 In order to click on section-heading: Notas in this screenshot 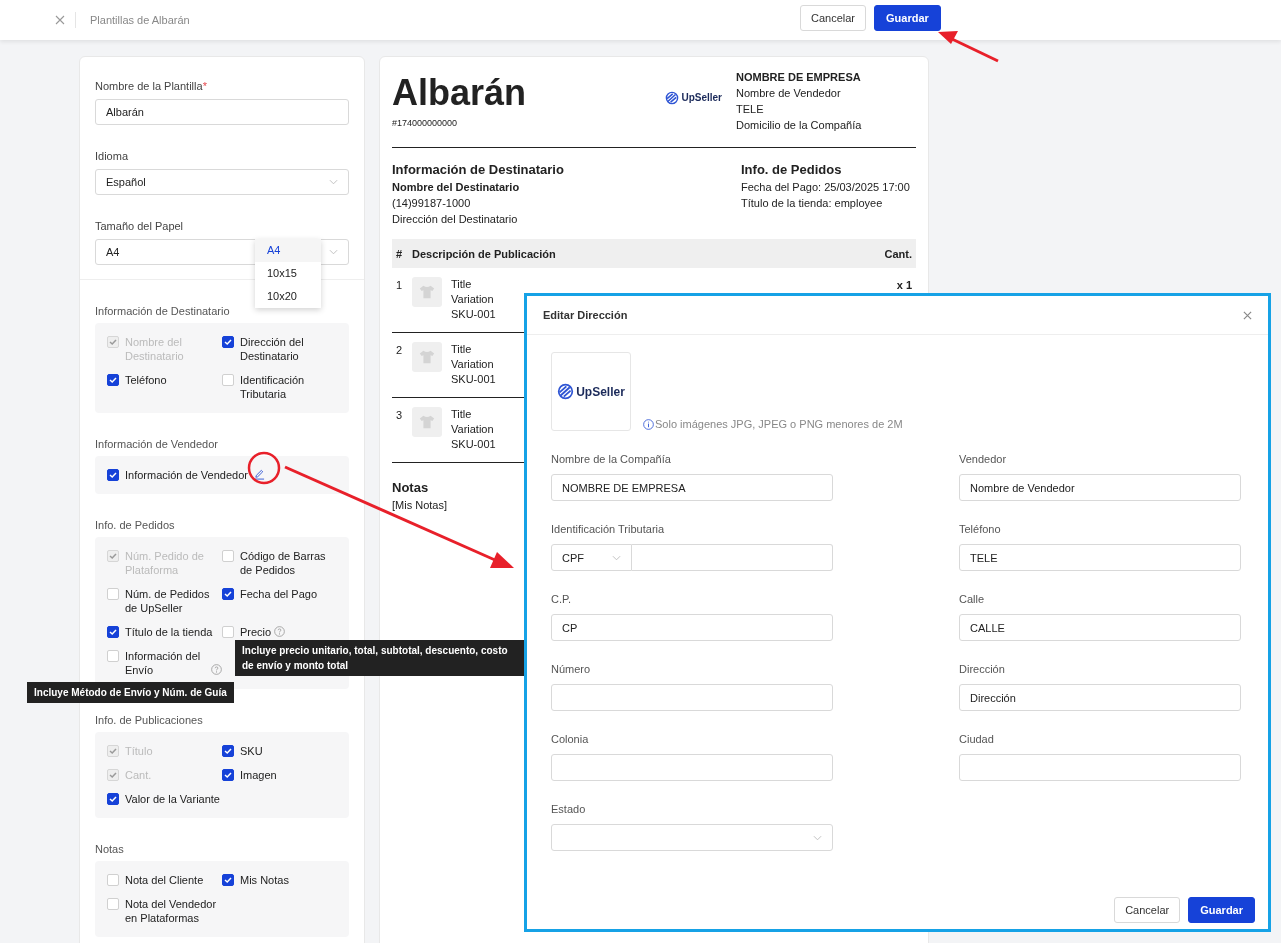, I will do `click(410, 488)`.